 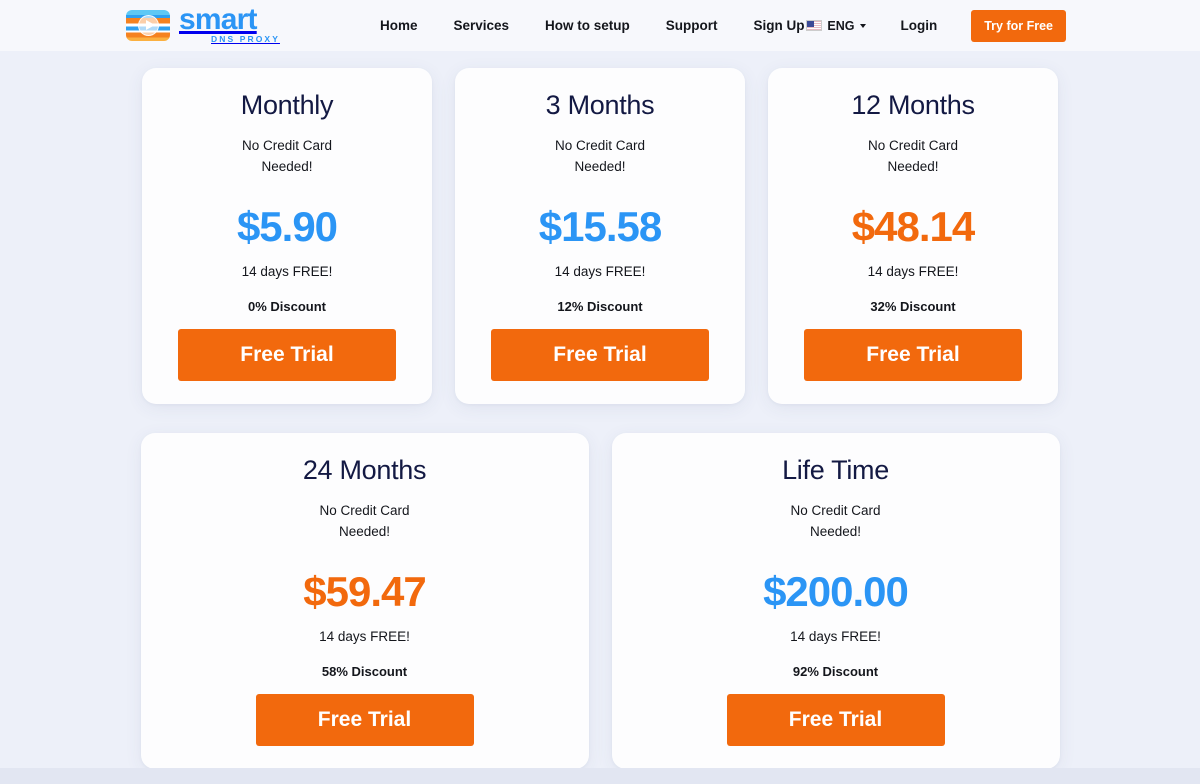 I want to click on brand-logo: smart DNS PROXY, so click(x=203, y=24).